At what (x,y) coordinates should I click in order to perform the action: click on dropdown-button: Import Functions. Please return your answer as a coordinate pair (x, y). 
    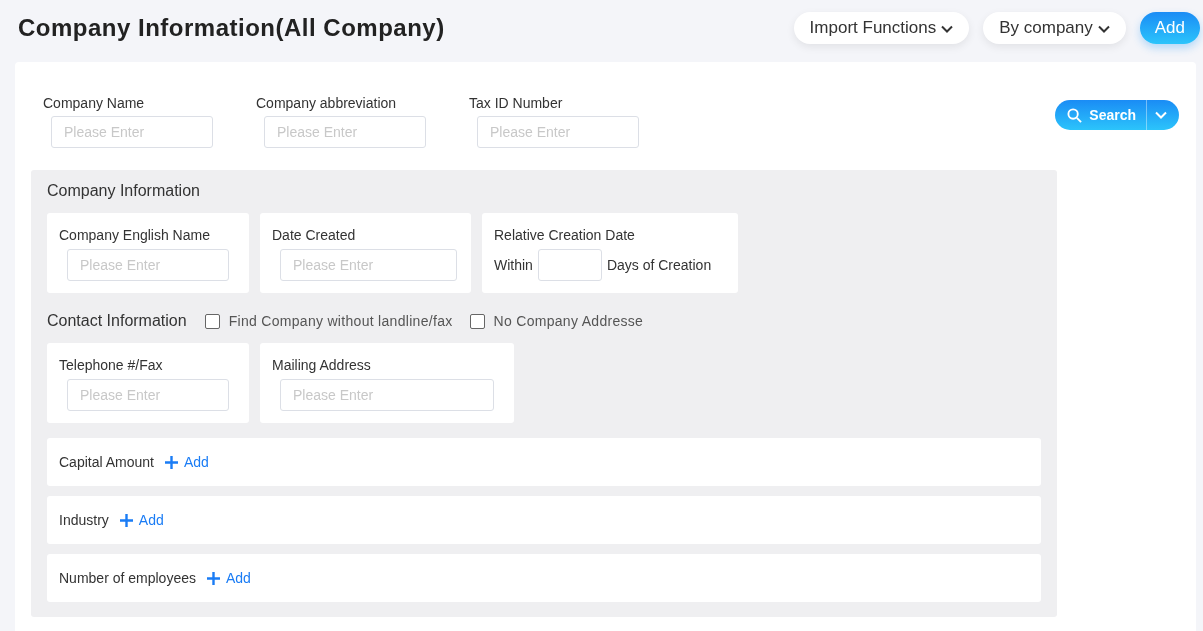
    Looking at the image, I should click on (881, 28).